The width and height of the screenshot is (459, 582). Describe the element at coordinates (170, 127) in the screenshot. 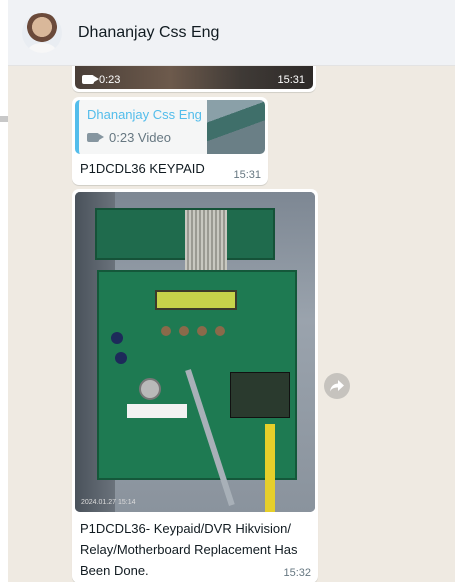

I see `quoted-message: Dhananjay Css Eng 0:23 Video` at that location.